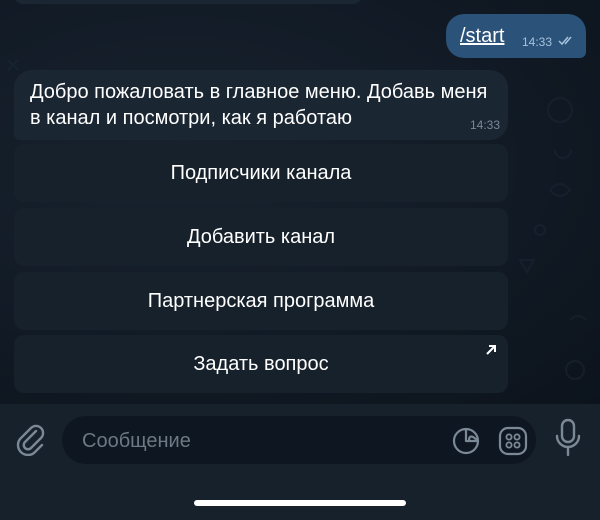 The height and width of the screenshot is (520, 600). I want to click on keyboard-button-label: Партнерская программа, so click(261, 300).